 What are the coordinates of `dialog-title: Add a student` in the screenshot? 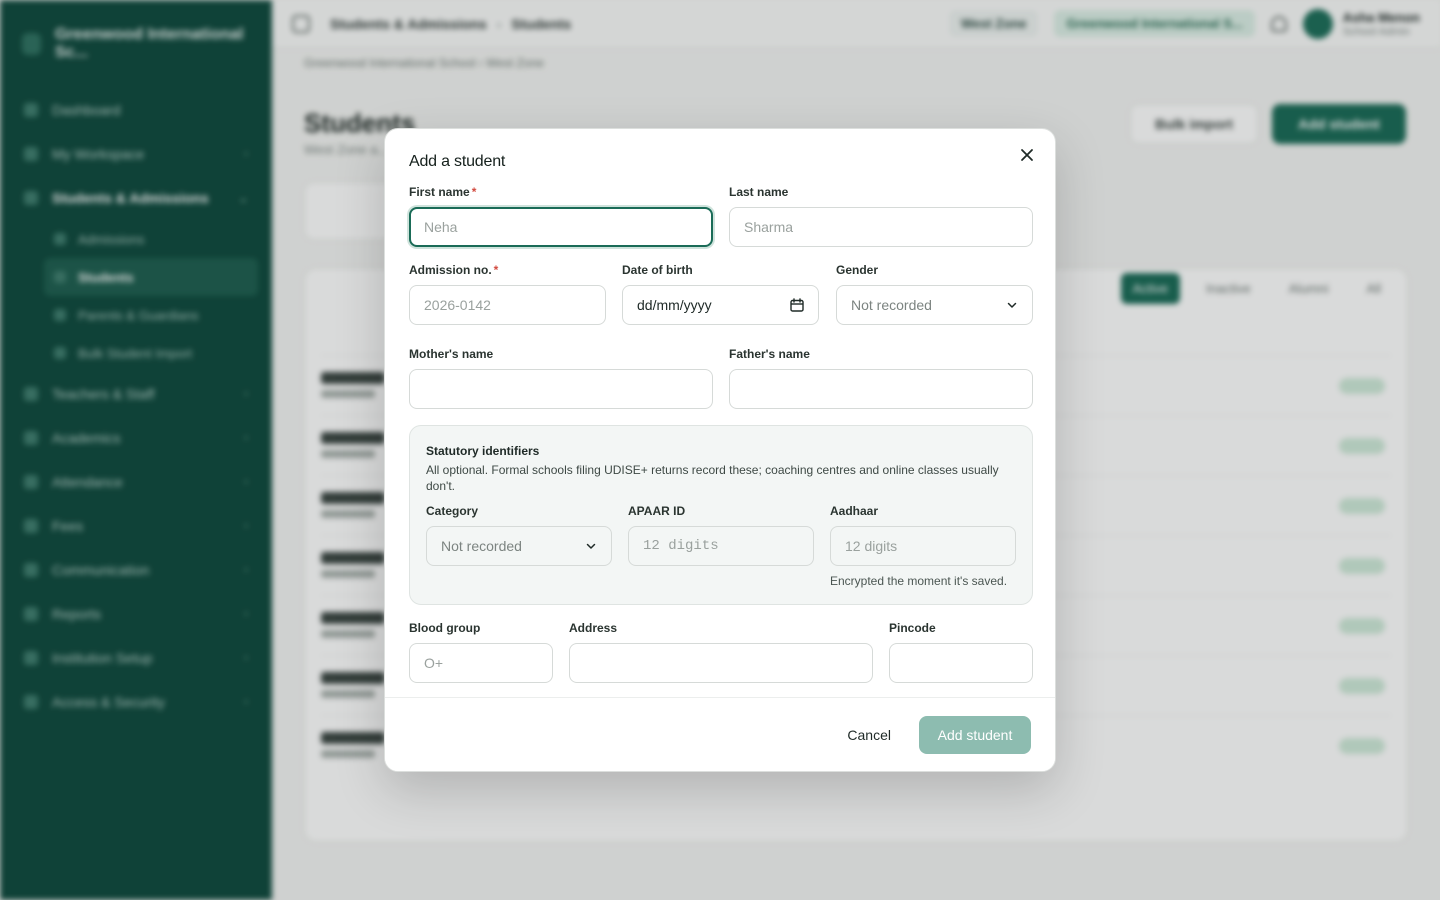 It's located at (457, 161).